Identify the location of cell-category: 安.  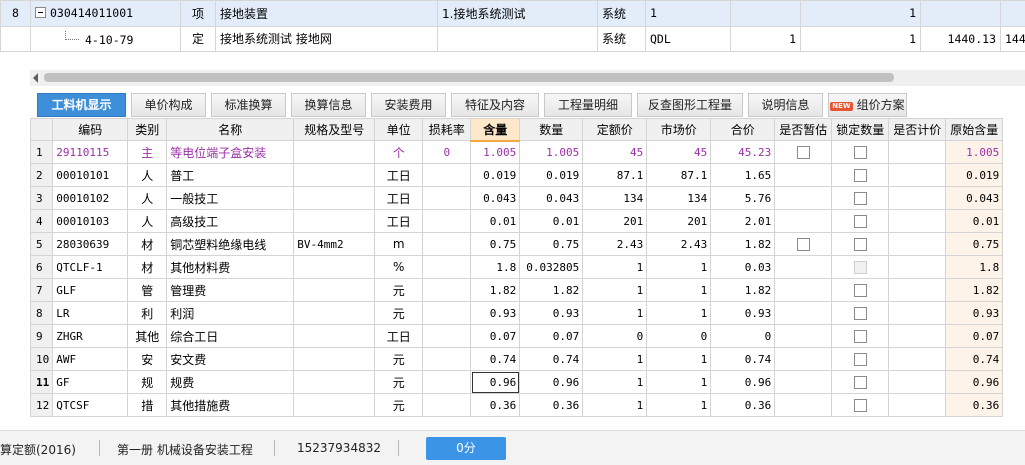
(147, 359).